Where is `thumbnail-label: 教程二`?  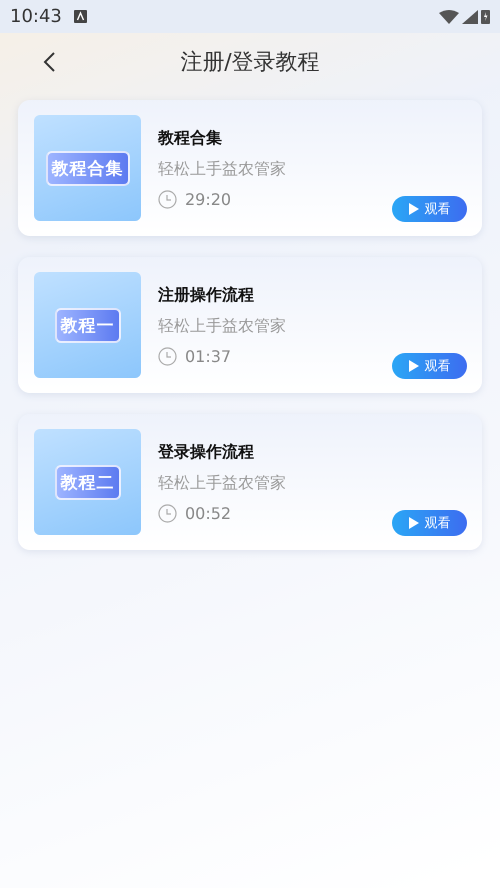
thumbnail-label: 教程二 is located at coordinates (87, 482).